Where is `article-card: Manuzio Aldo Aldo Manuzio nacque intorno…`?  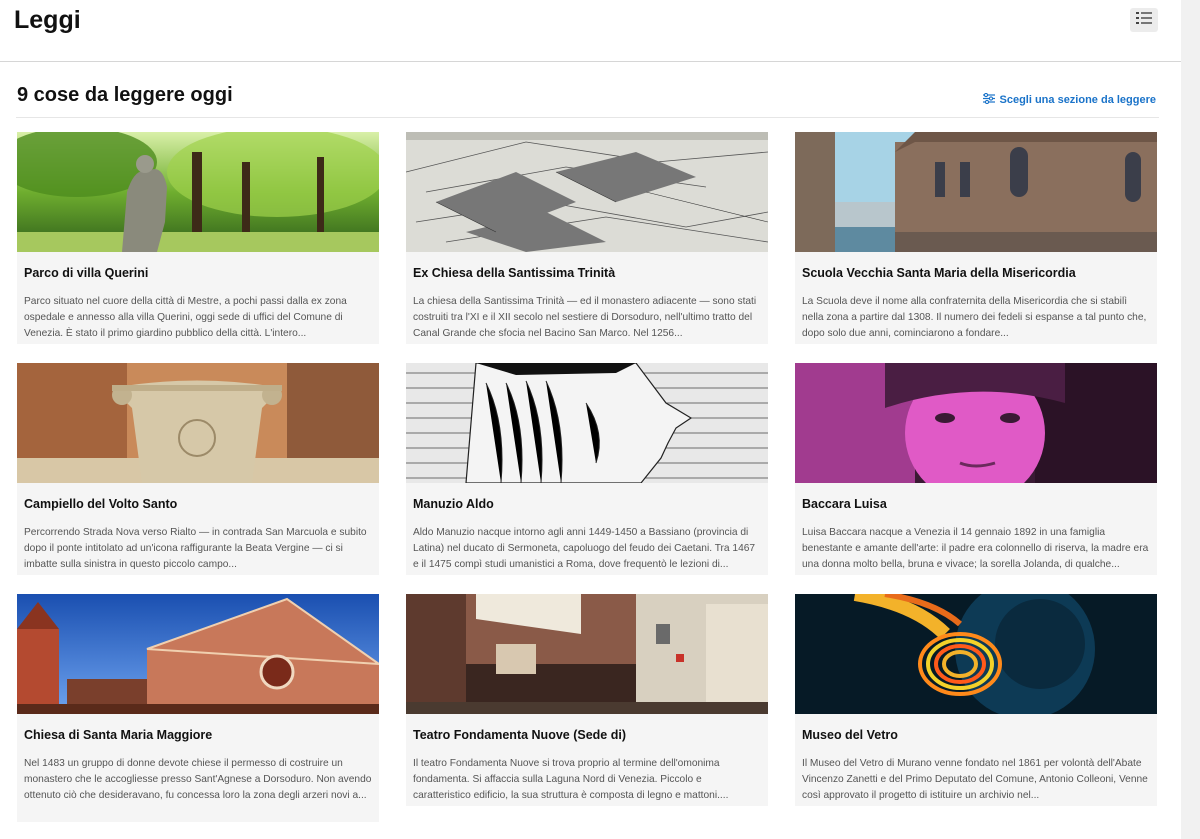
article-card: Manuzio Aldo Aldo Manuzio nacque intorno… is located at coordinates (587, 469).